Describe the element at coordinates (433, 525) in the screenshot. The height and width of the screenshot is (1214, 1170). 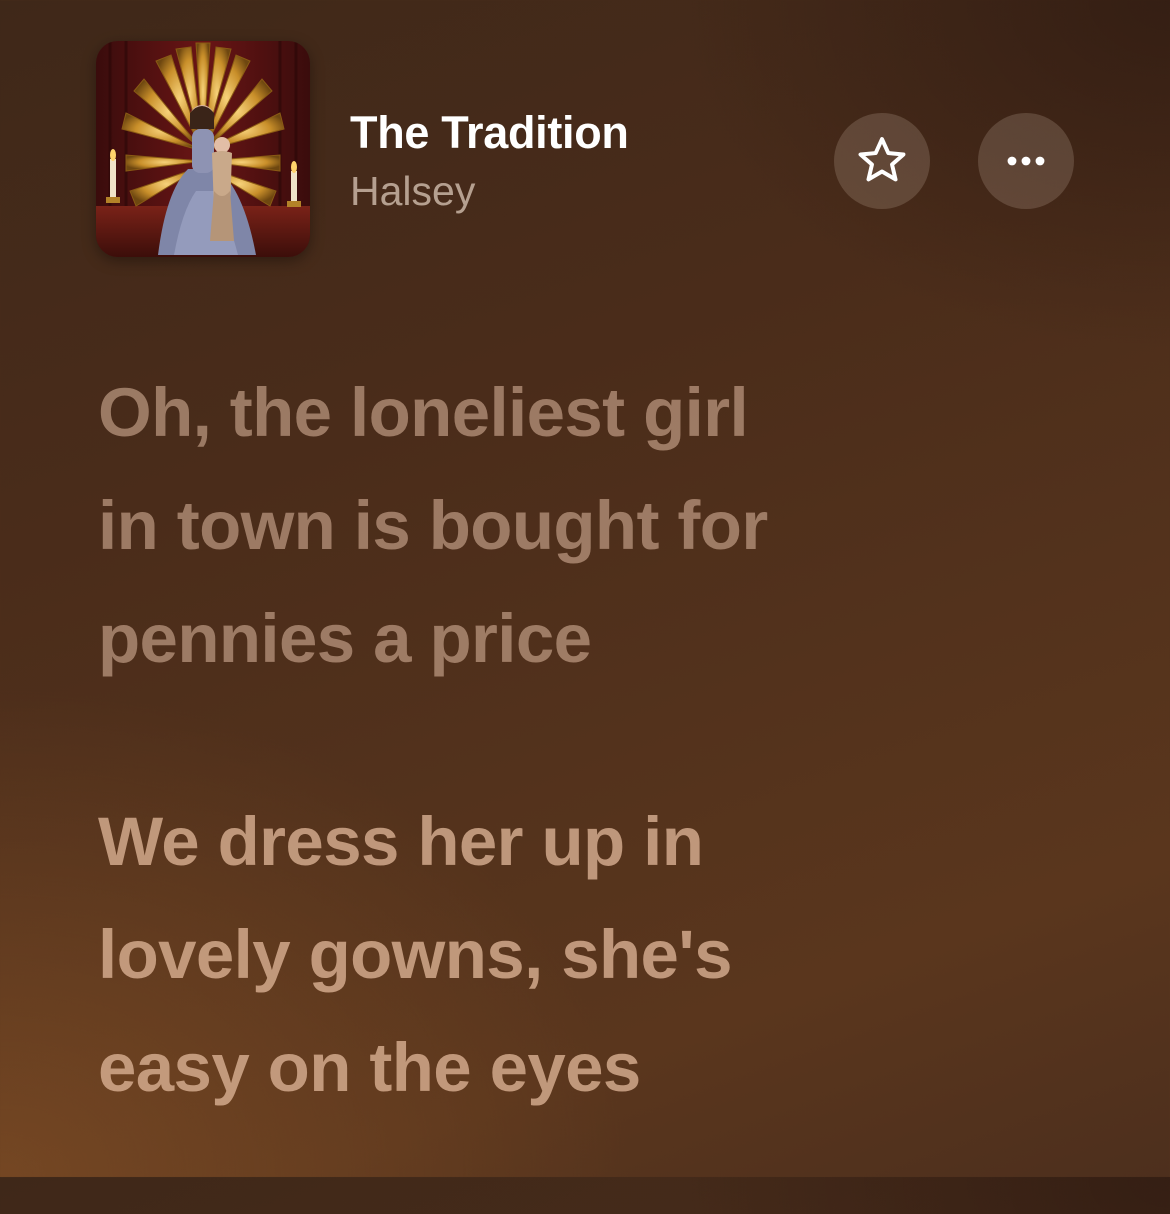
I see `lyric-line: in town is bought for` at that location.